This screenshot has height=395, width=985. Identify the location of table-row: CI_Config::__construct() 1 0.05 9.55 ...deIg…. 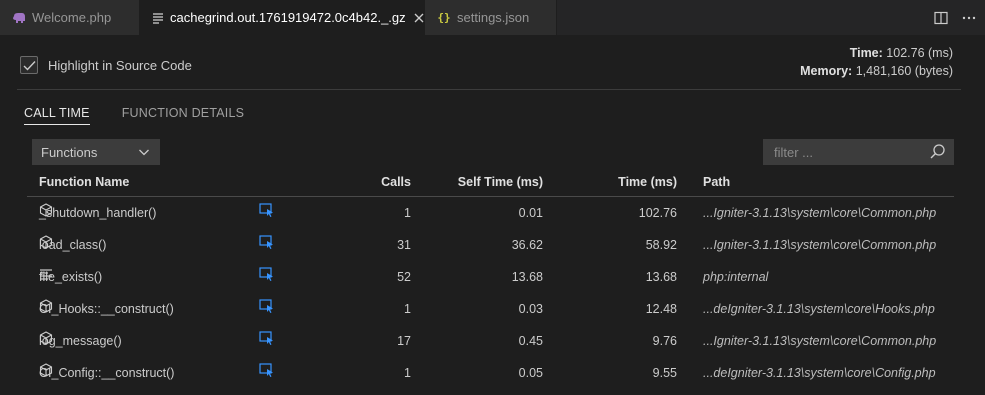
(490, 373).